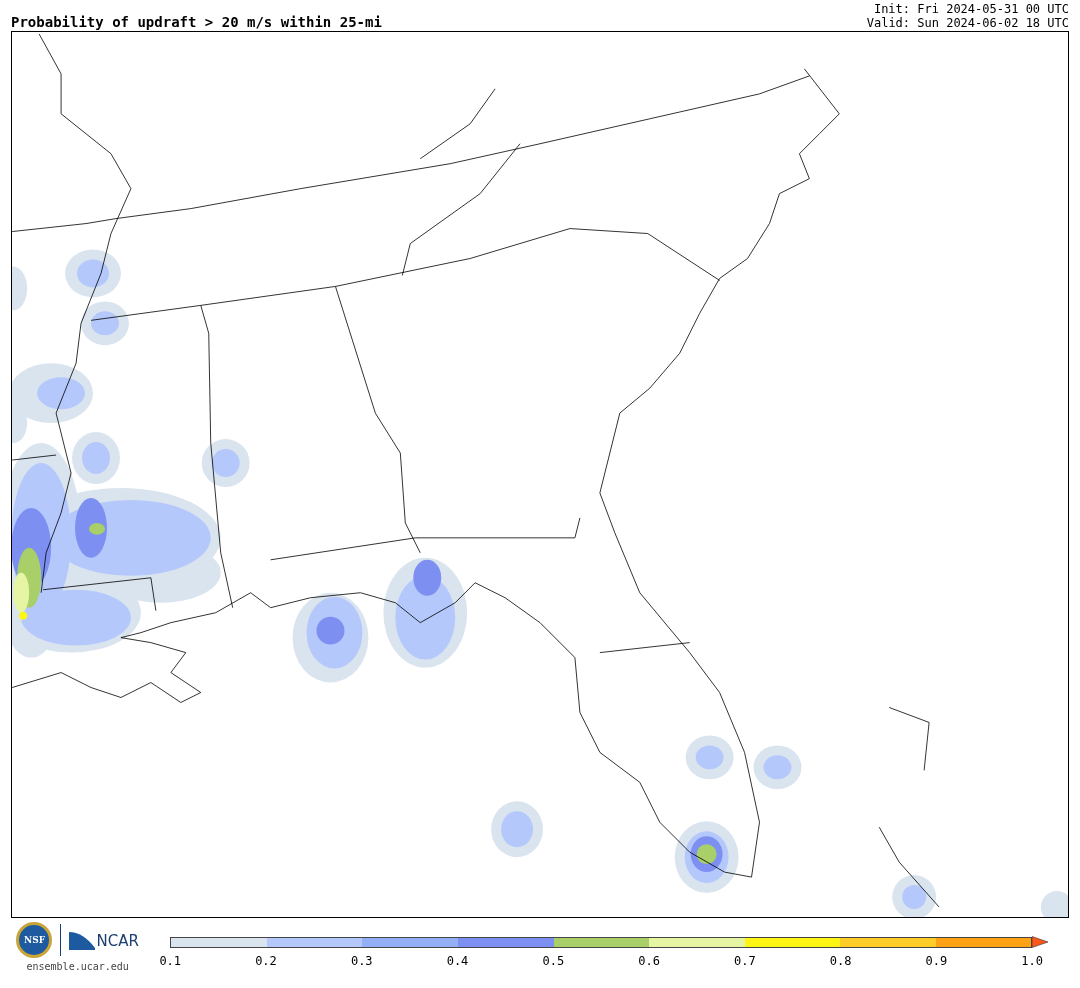  I want to click on colorbar-tick-label: 0.5, so click(553, 961).